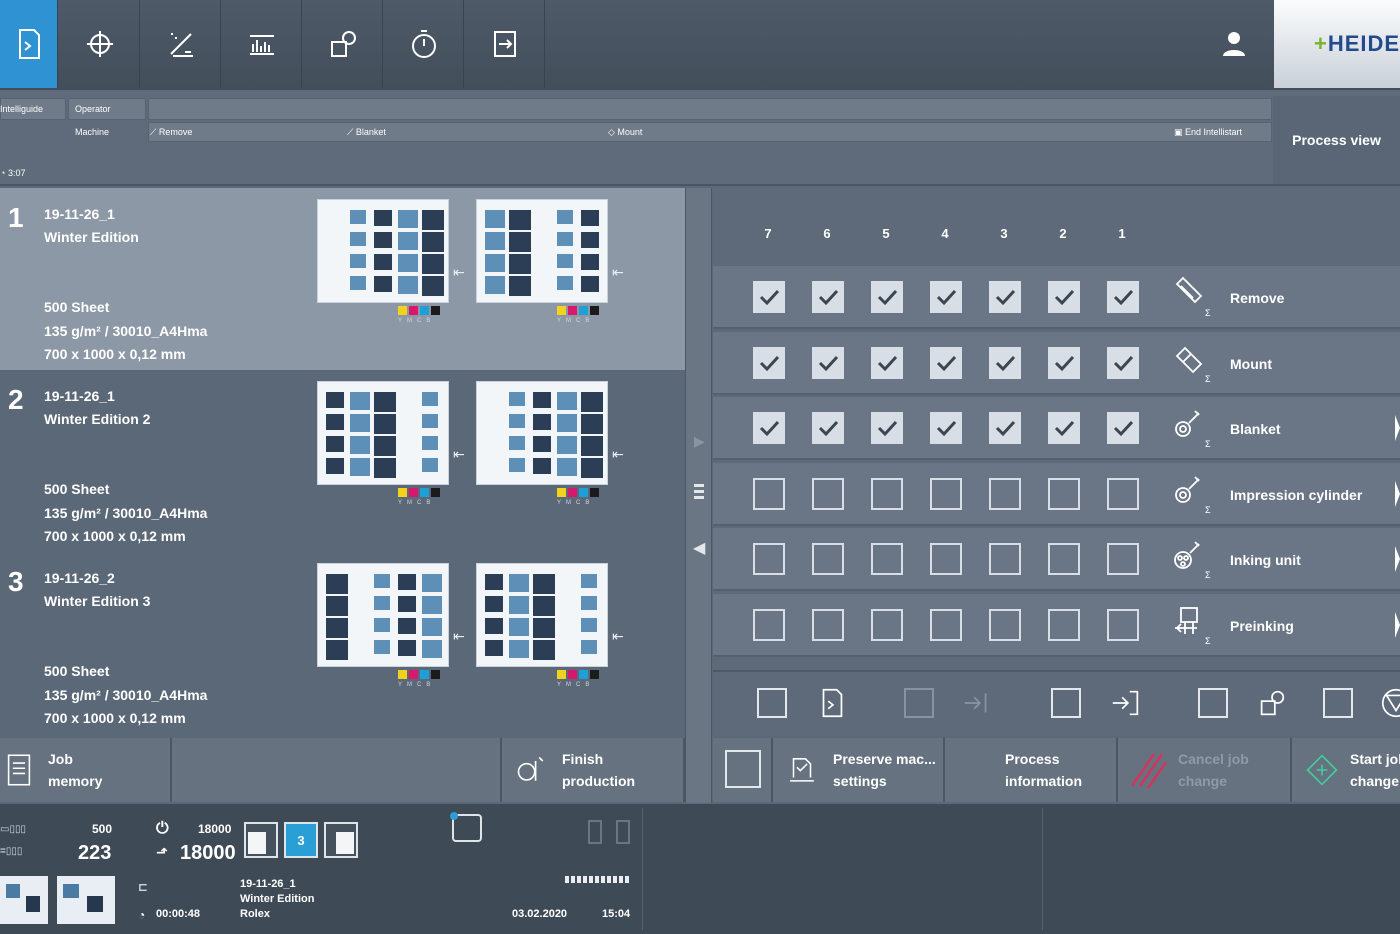 This screenshot has width=1400, height=934. What do you see at coordinates (593, 770) in the screenshot?
I see `finish-production-button: Finish production` at bounding box center [593, 770].